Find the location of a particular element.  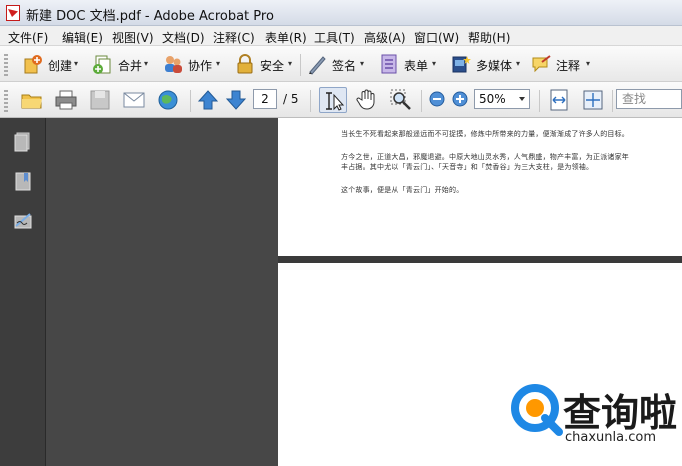

chevron-down-icon is located at coordinates (522, 99).